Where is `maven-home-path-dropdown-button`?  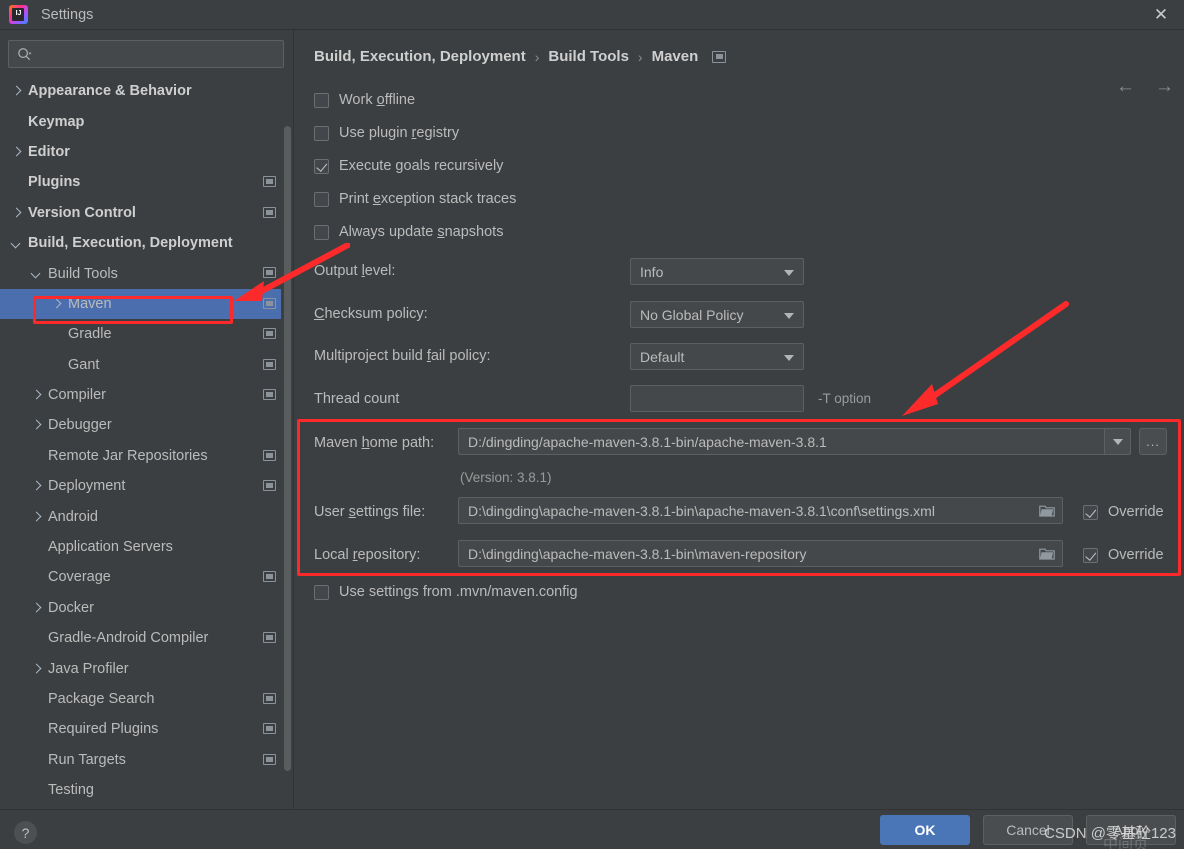 maven-home-path-dropdown-button is located at coordinates (1117, 441).